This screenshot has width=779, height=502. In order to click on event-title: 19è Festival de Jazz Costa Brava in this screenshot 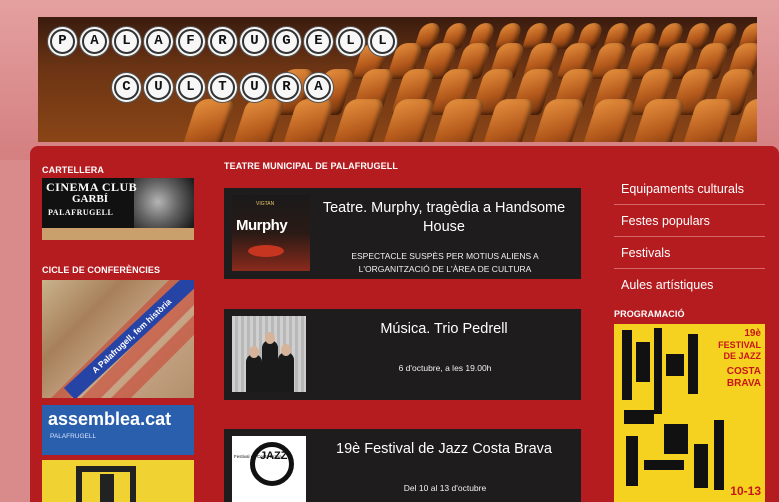, I will do `click(444, 449)`.